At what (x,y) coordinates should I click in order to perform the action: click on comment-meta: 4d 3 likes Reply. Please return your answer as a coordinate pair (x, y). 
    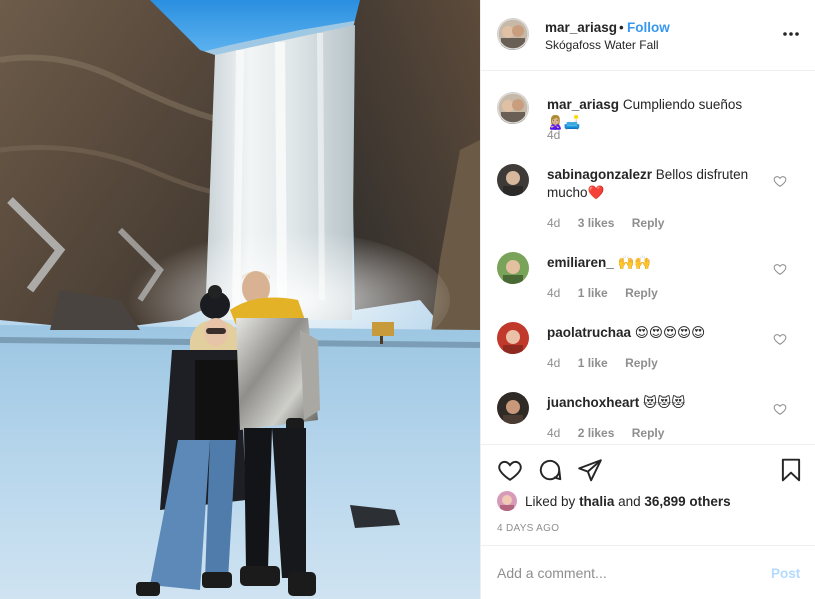
    Looking at the image, I should click on (612, 223).